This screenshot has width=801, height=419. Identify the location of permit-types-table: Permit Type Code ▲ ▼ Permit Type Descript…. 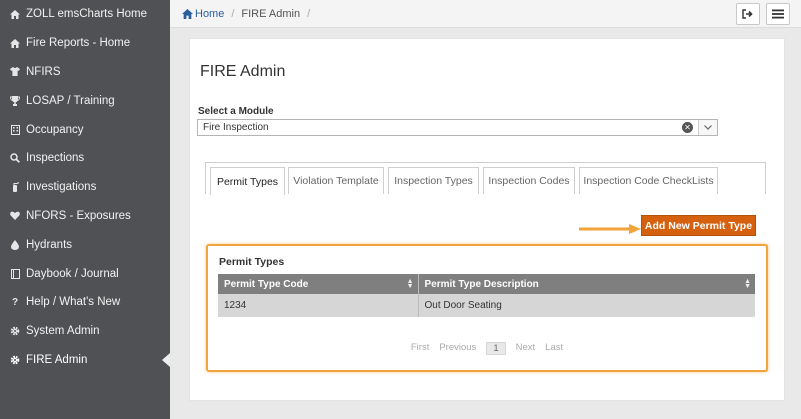
(486, 295).